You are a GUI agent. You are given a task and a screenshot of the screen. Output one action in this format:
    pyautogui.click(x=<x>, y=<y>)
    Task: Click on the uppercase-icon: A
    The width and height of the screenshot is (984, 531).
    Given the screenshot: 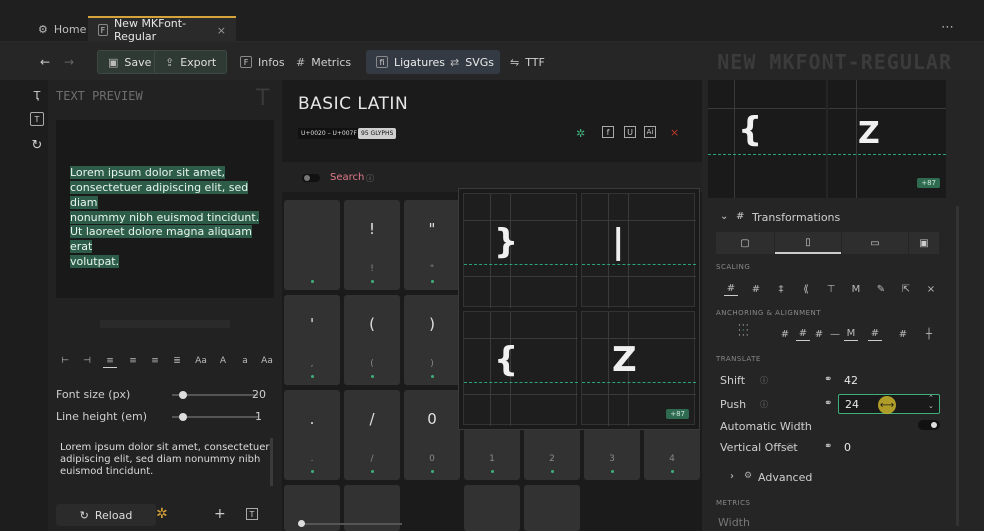 What is the action you would take?
    pyautogui.click(x=223, y=361)
    